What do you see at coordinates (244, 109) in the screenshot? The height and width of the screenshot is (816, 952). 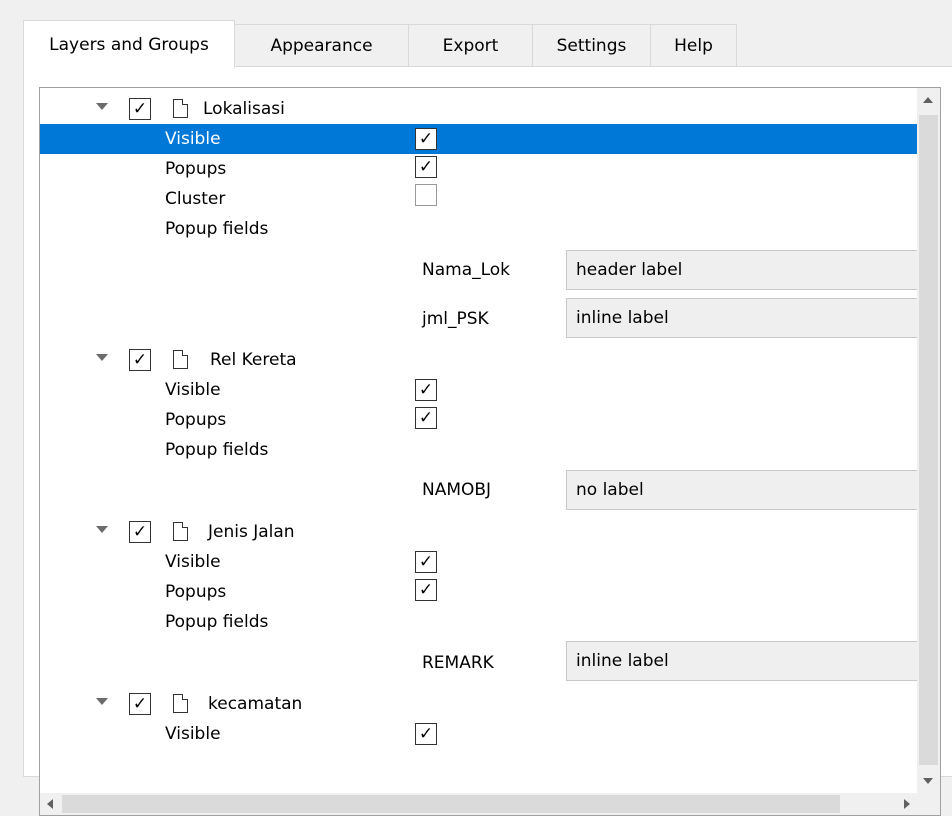 I see `layer-name: Lokalisasi` at bounding box center [244, 109].